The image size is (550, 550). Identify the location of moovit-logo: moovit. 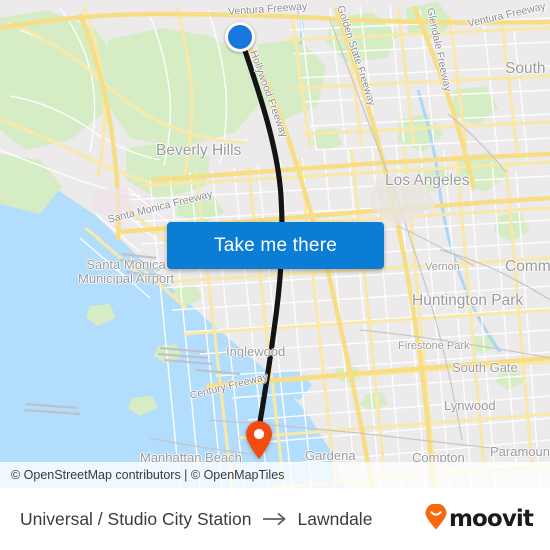
(479, 518).